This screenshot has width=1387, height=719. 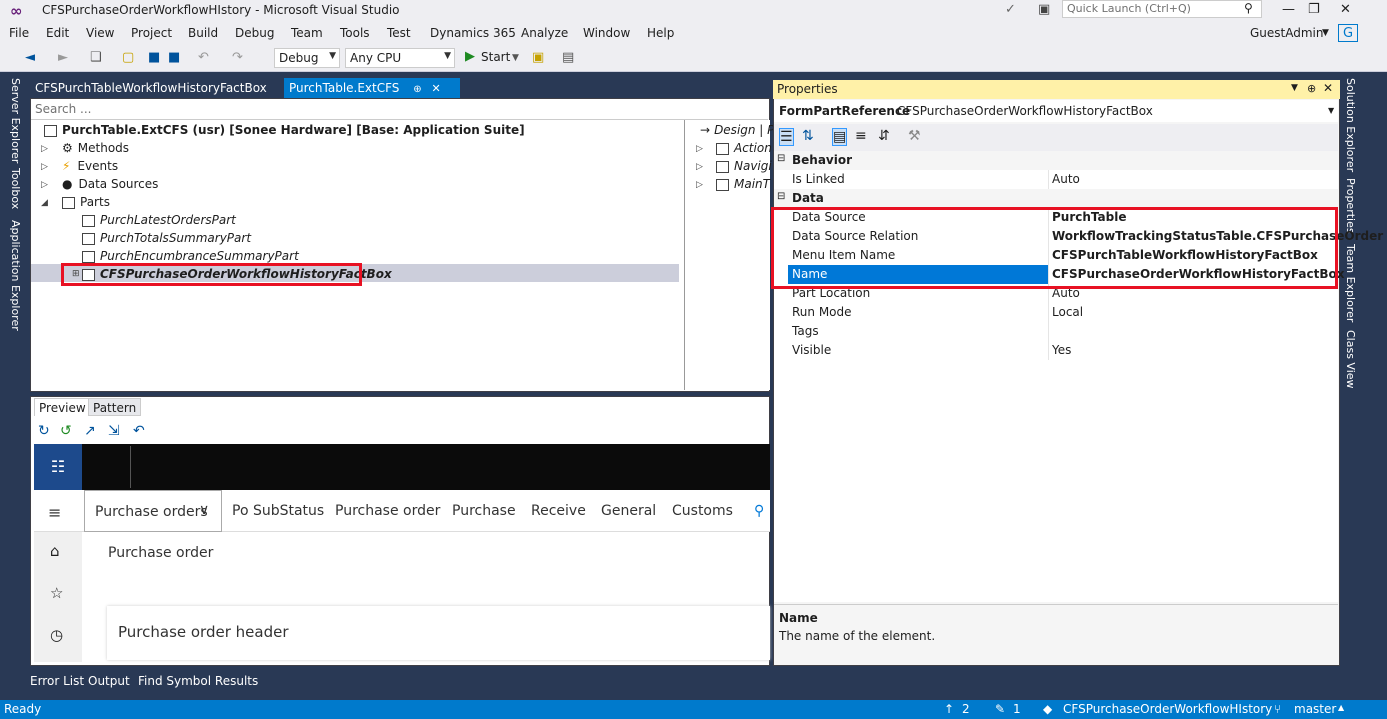 What do you see at coordinates (840, 137) in the screenshot?
I see `properties-icon: ▤` at bounding box center [840, 137].